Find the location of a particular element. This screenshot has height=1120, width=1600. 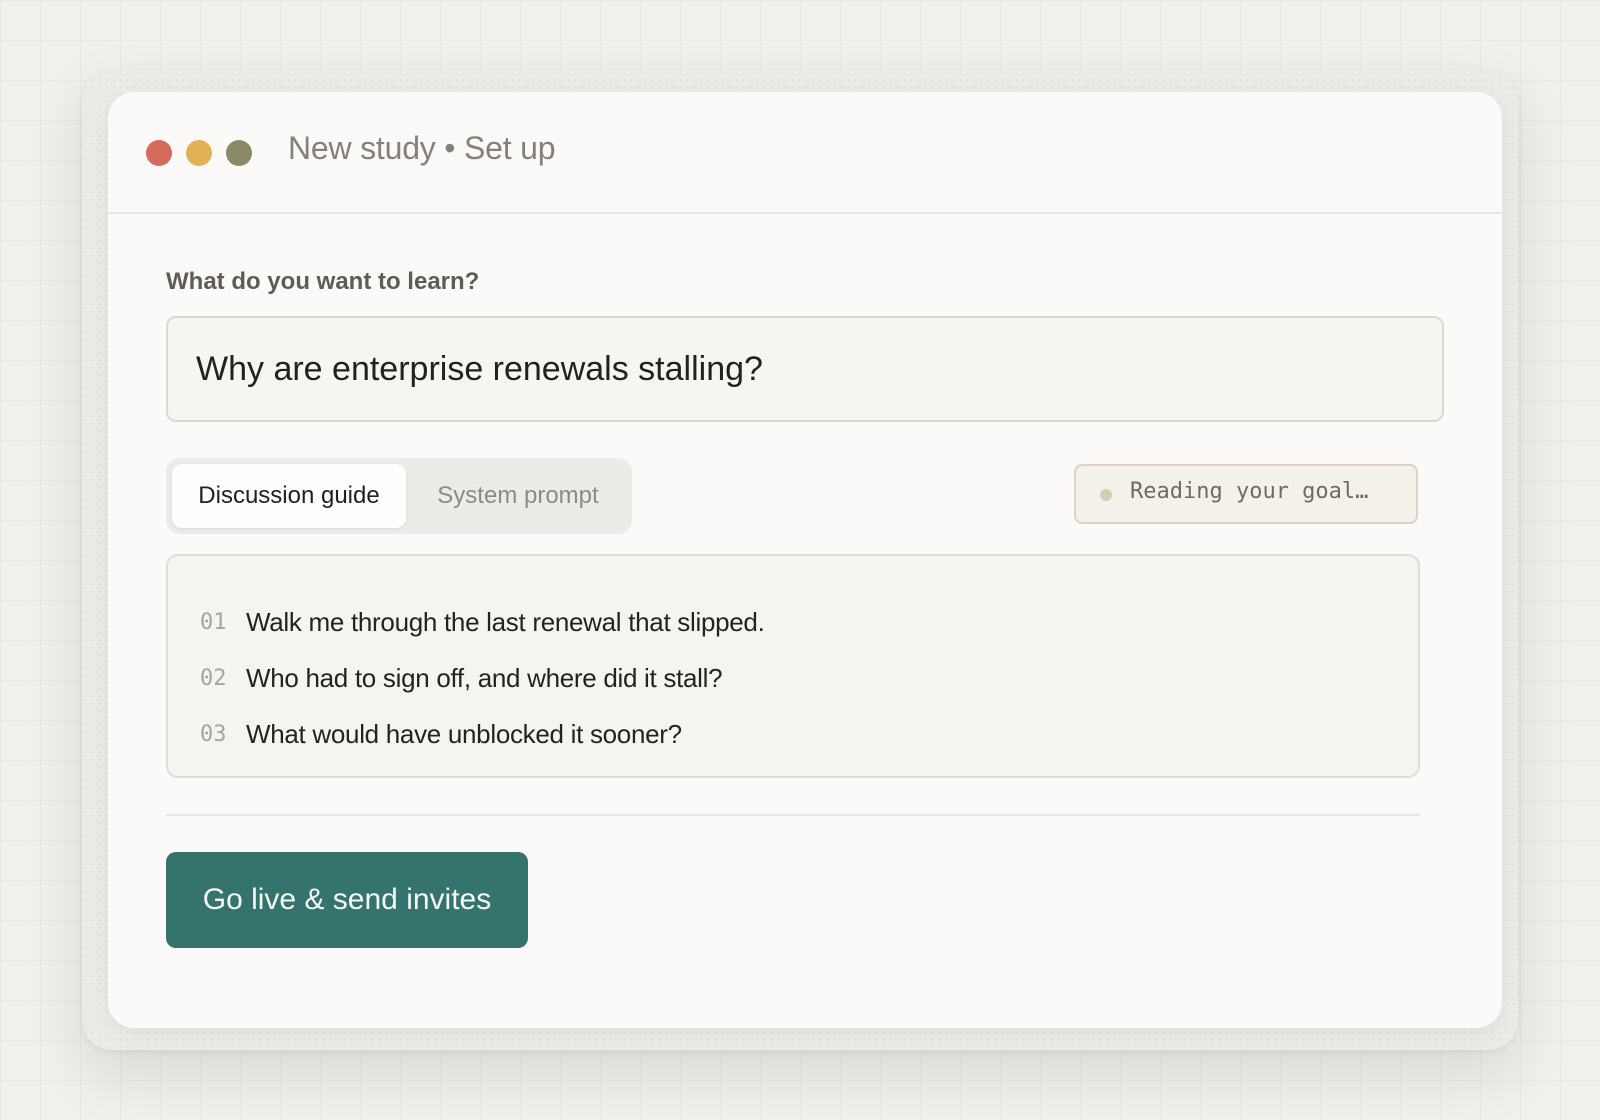

close-window-button is located at coordinates (159, 153).